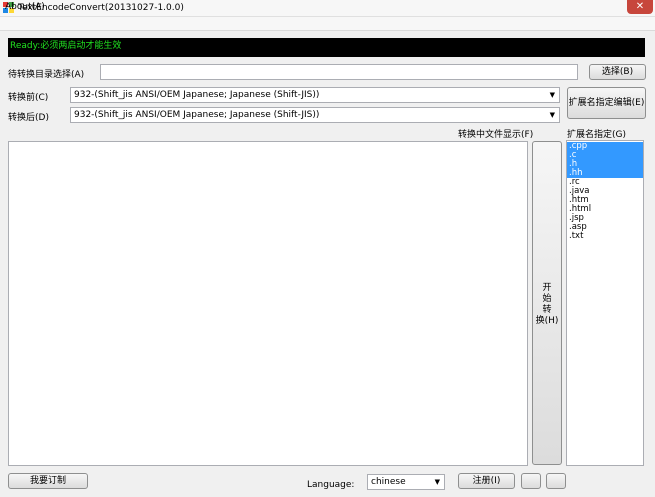 The image size is (655, 497). Describe the element at coordinates (605, 146) in the screenshot. I see `list-item: .cpp` at that location.